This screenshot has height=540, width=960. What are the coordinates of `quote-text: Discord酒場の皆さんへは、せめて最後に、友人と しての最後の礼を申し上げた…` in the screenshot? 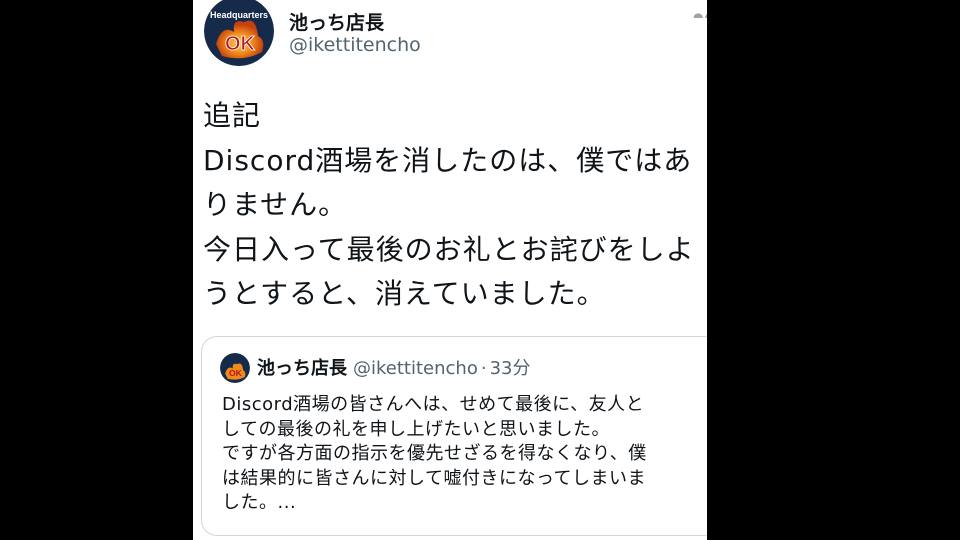 It's located at (434, 453).